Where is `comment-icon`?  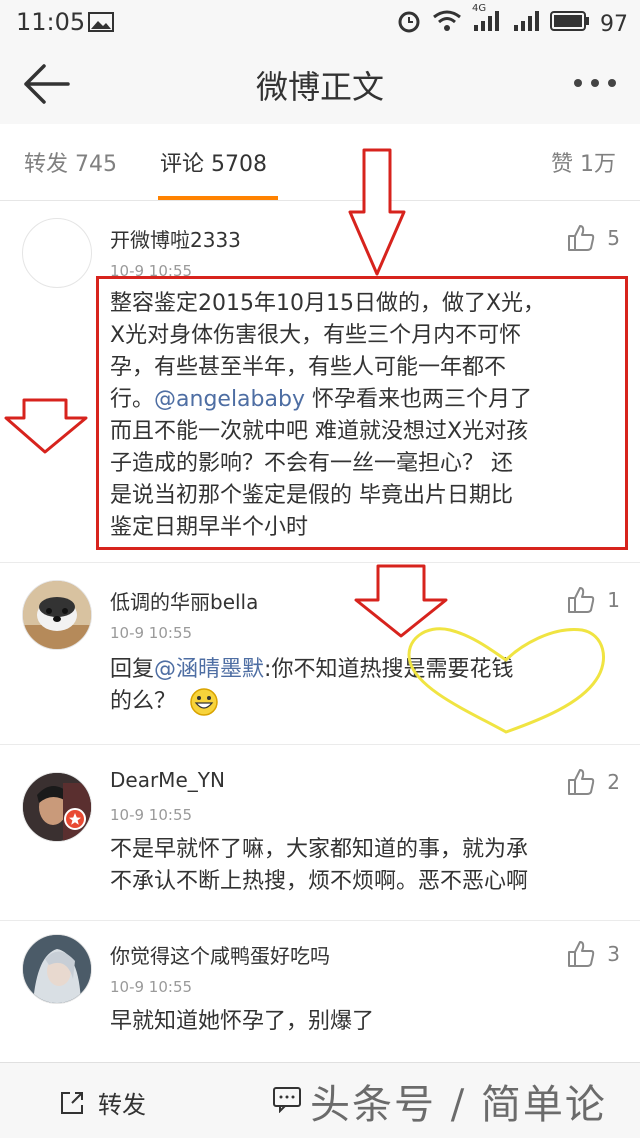
comment-icon is located at coordinates (287, 1100).